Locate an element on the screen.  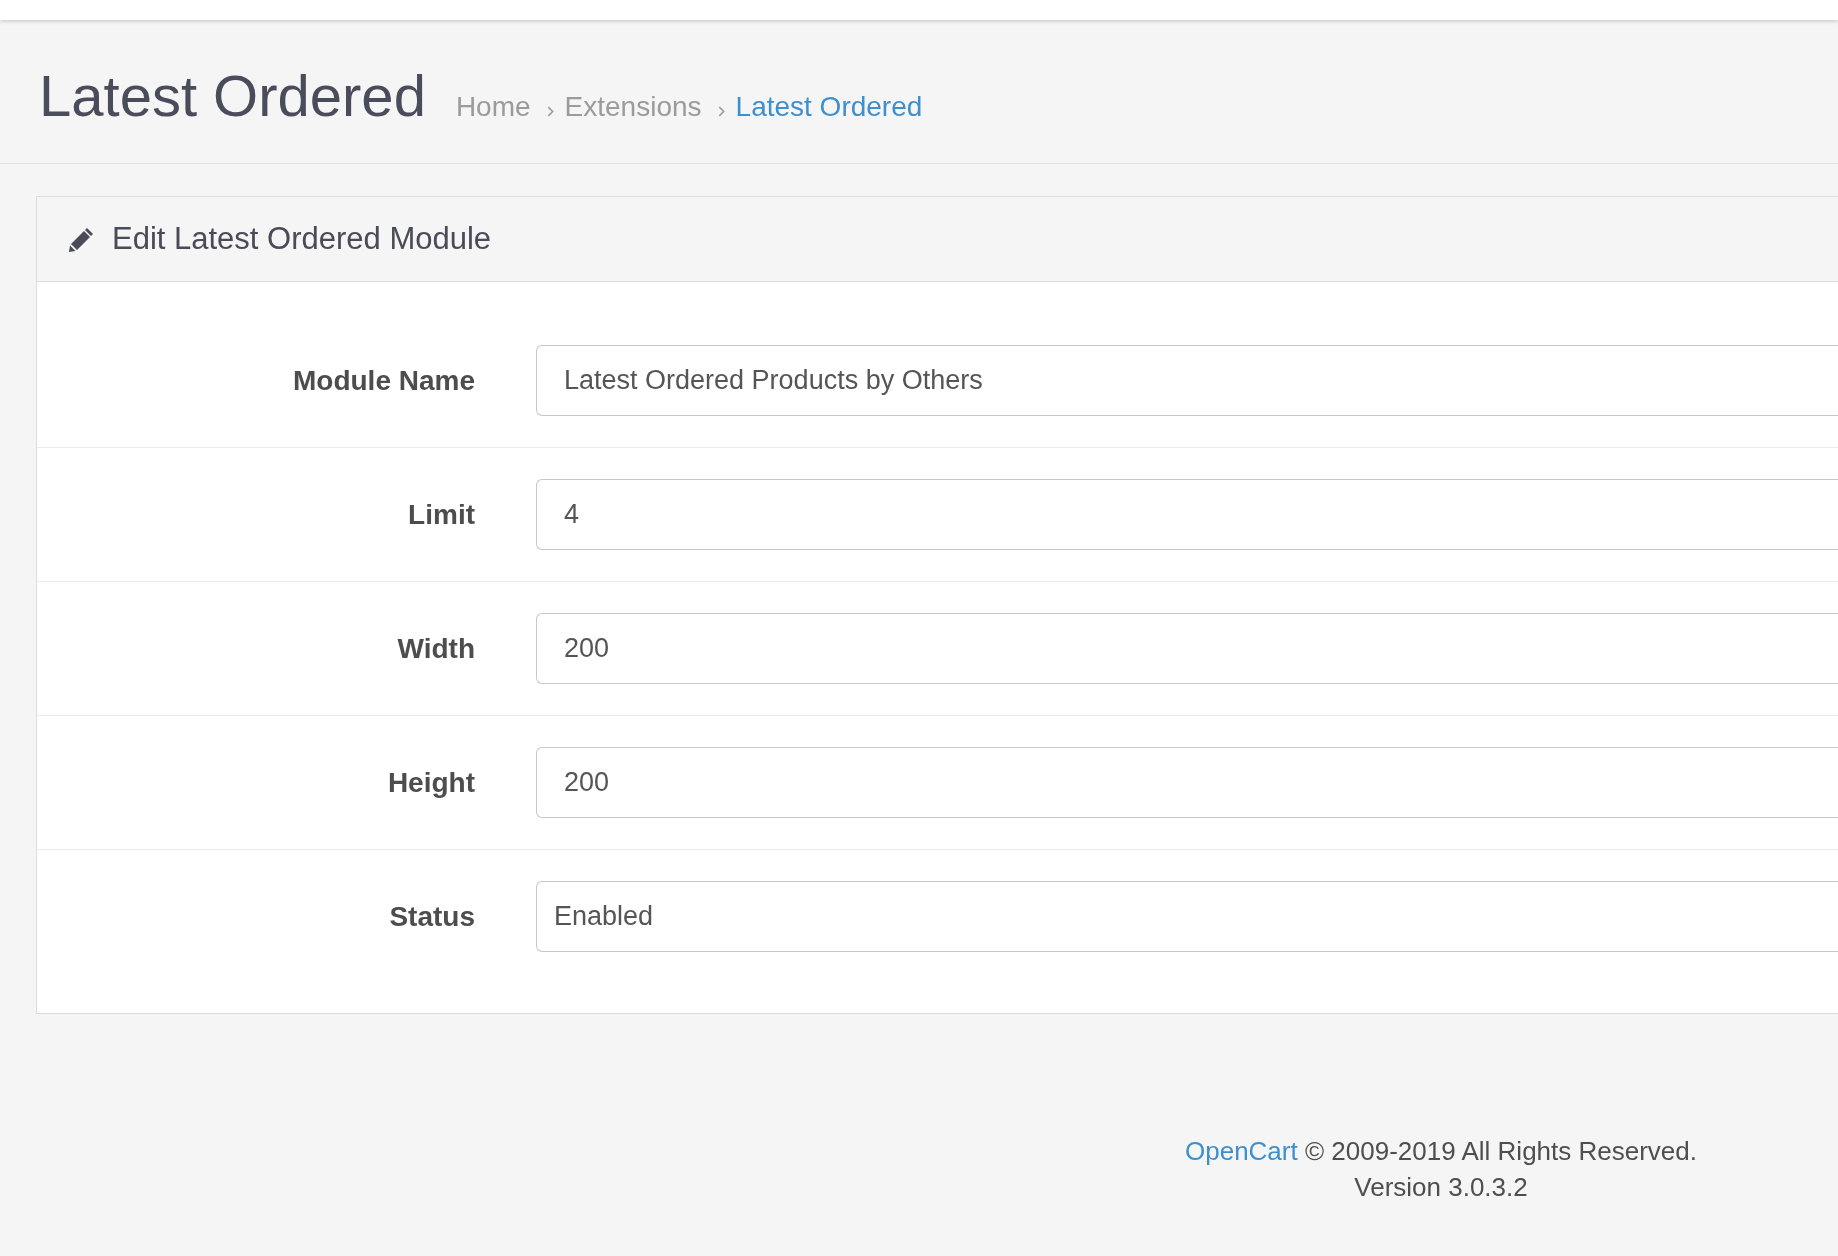
panel-title: Edit Latest Ordered Module is located at coordinates (302, 239).